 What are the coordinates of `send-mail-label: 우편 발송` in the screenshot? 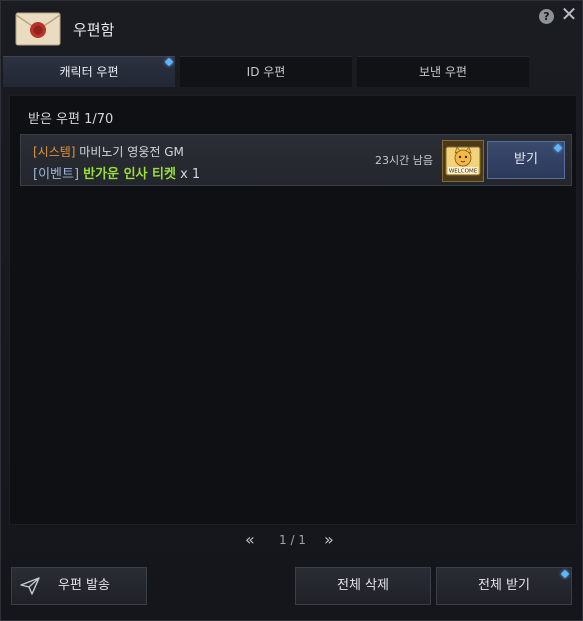 It's located at (84, 585).